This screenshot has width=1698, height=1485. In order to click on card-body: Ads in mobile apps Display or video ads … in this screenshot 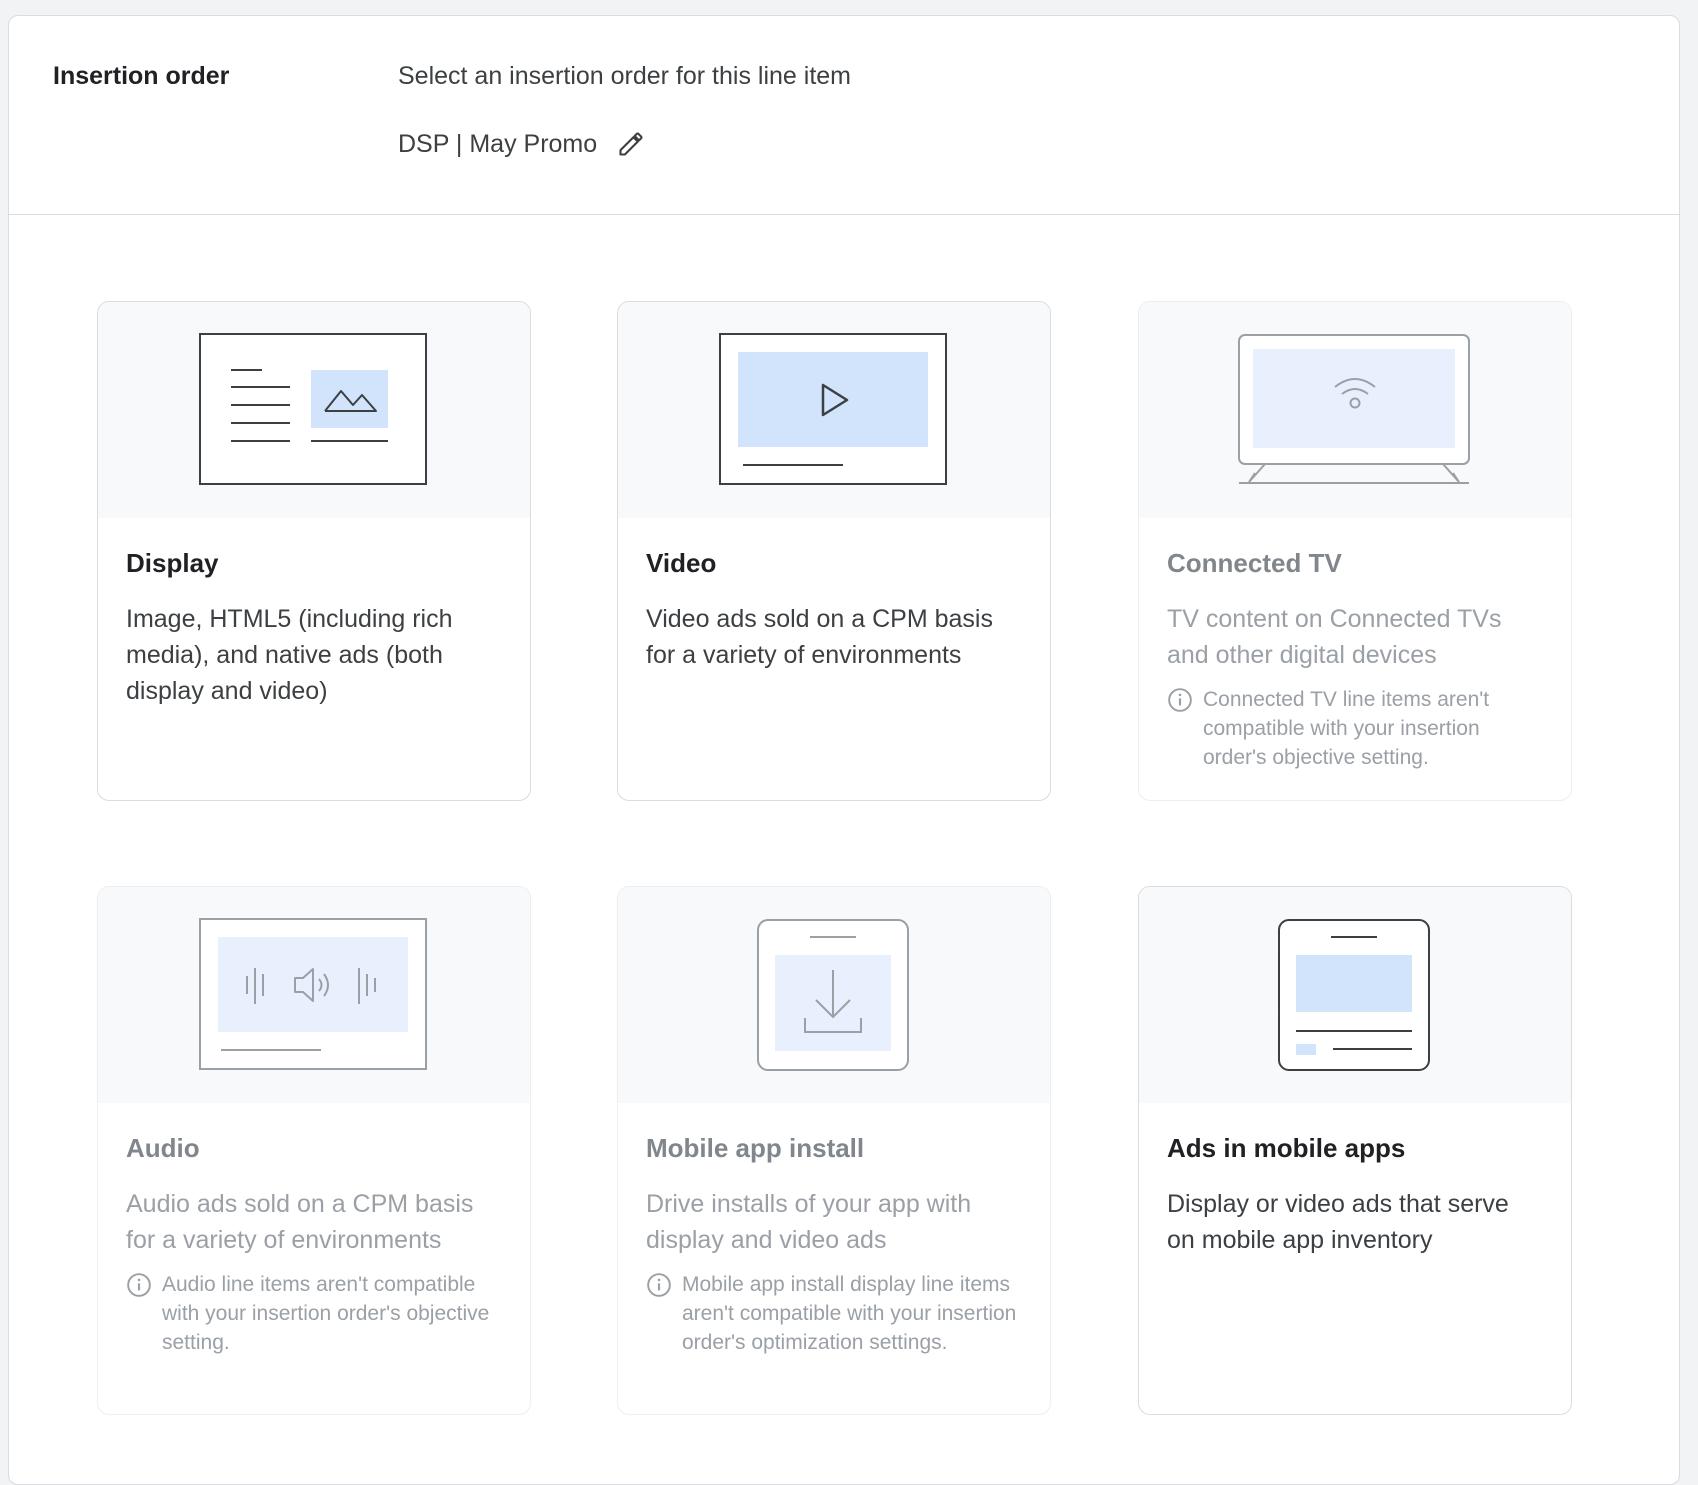, I will do `click(1355, 1190)`.